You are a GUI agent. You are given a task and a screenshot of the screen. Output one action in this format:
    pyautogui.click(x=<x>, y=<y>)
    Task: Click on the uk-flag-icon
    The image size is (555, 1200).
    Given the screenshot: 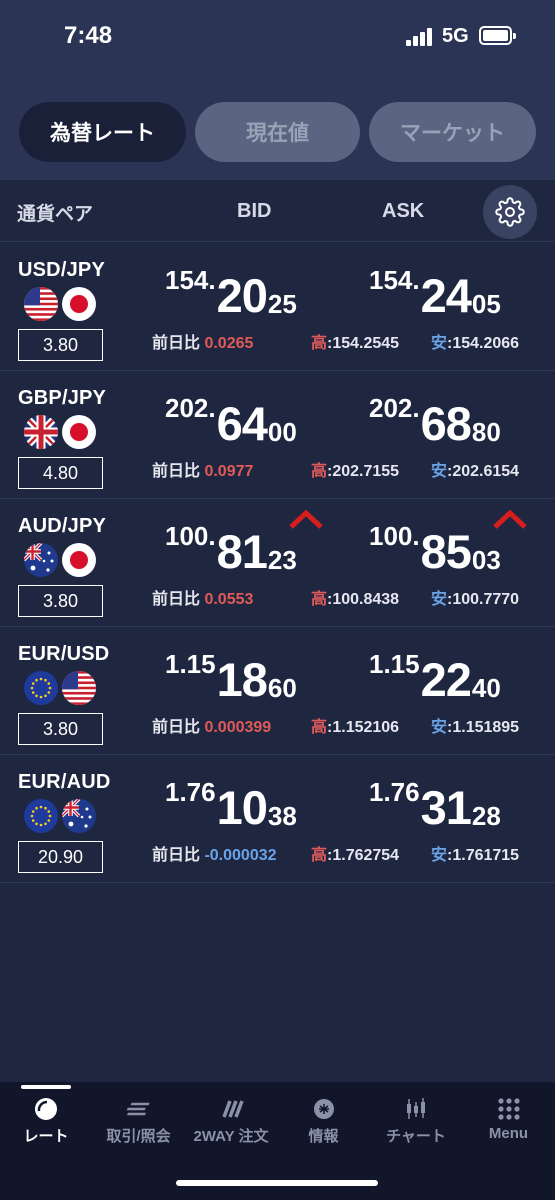 What is the action you would take?
    pyautogui.click(x=41, y=432)
    